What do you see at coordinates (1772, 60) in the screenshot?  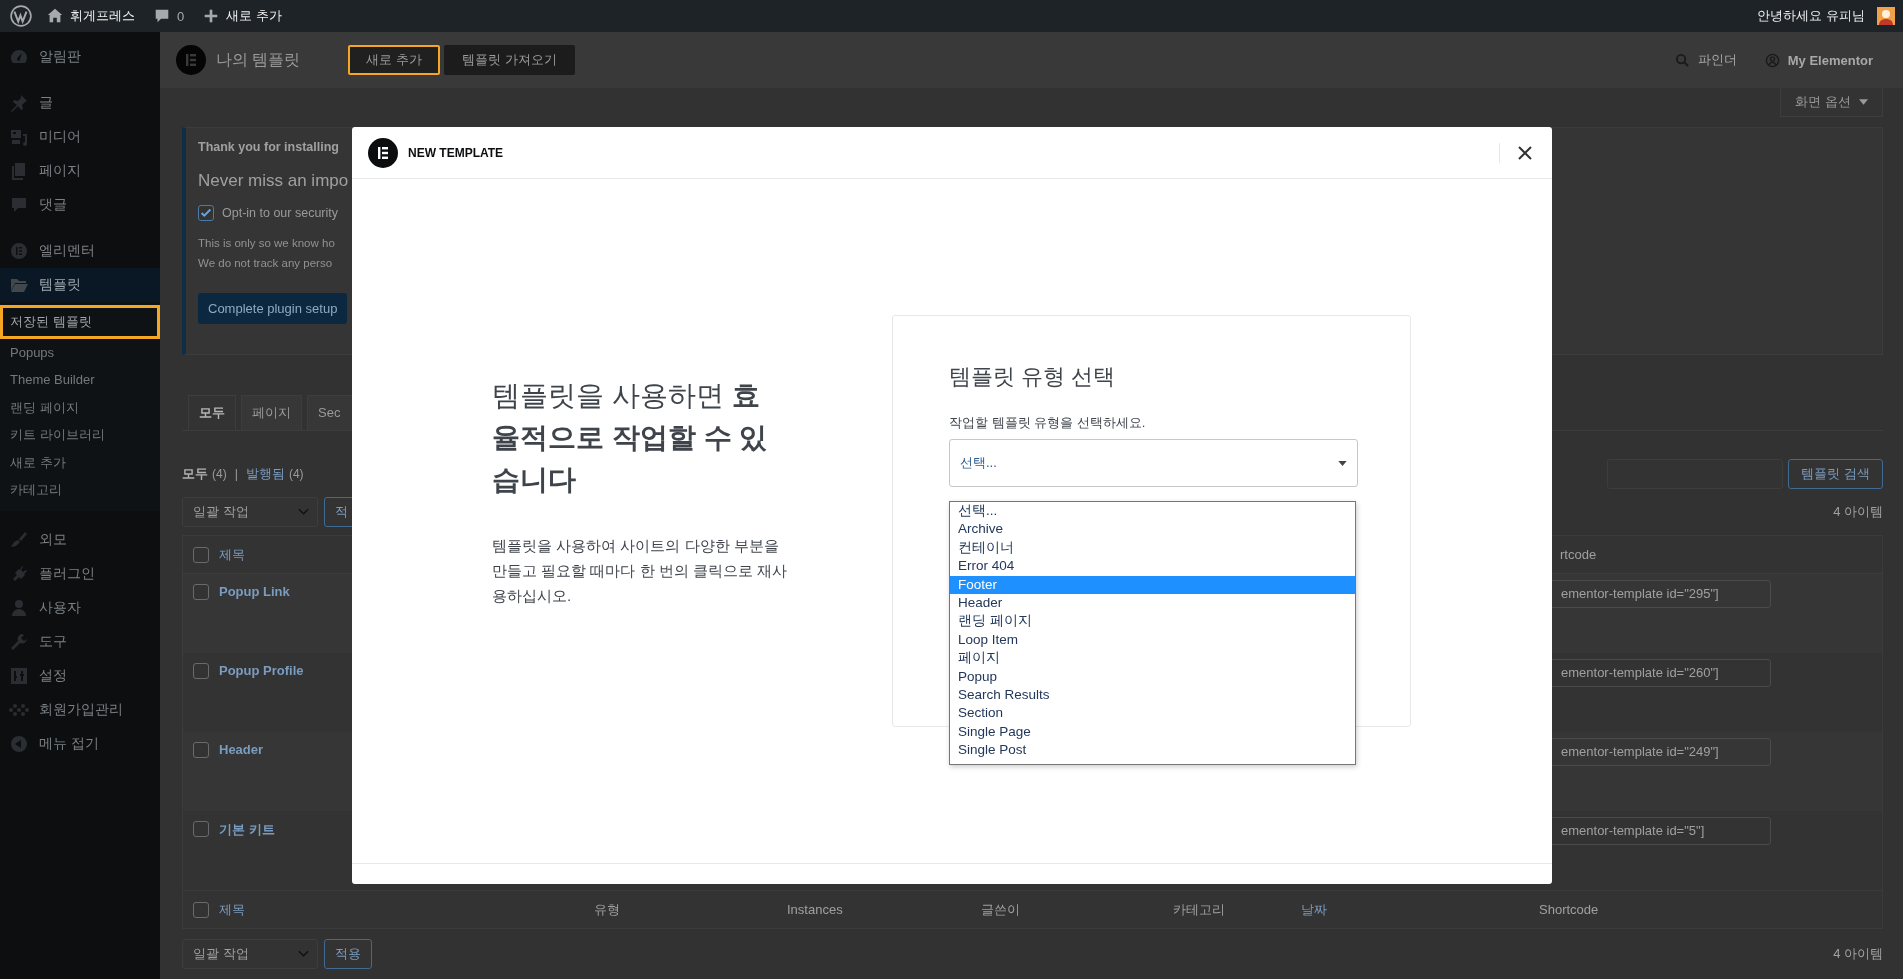 I see `user-circle-icon` at bounding box center [1772, 60].